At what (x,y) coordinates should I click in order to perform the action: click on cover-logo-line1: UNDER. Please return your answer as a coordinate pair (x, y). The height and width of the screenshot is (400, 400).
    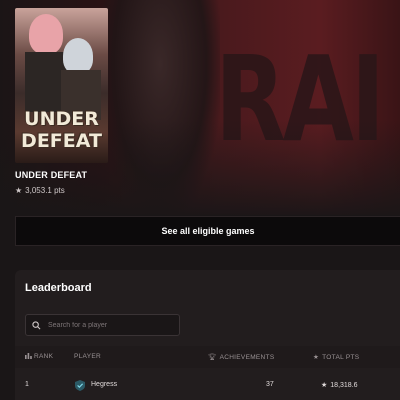
    Looking at the image, I should click on (61, 119).